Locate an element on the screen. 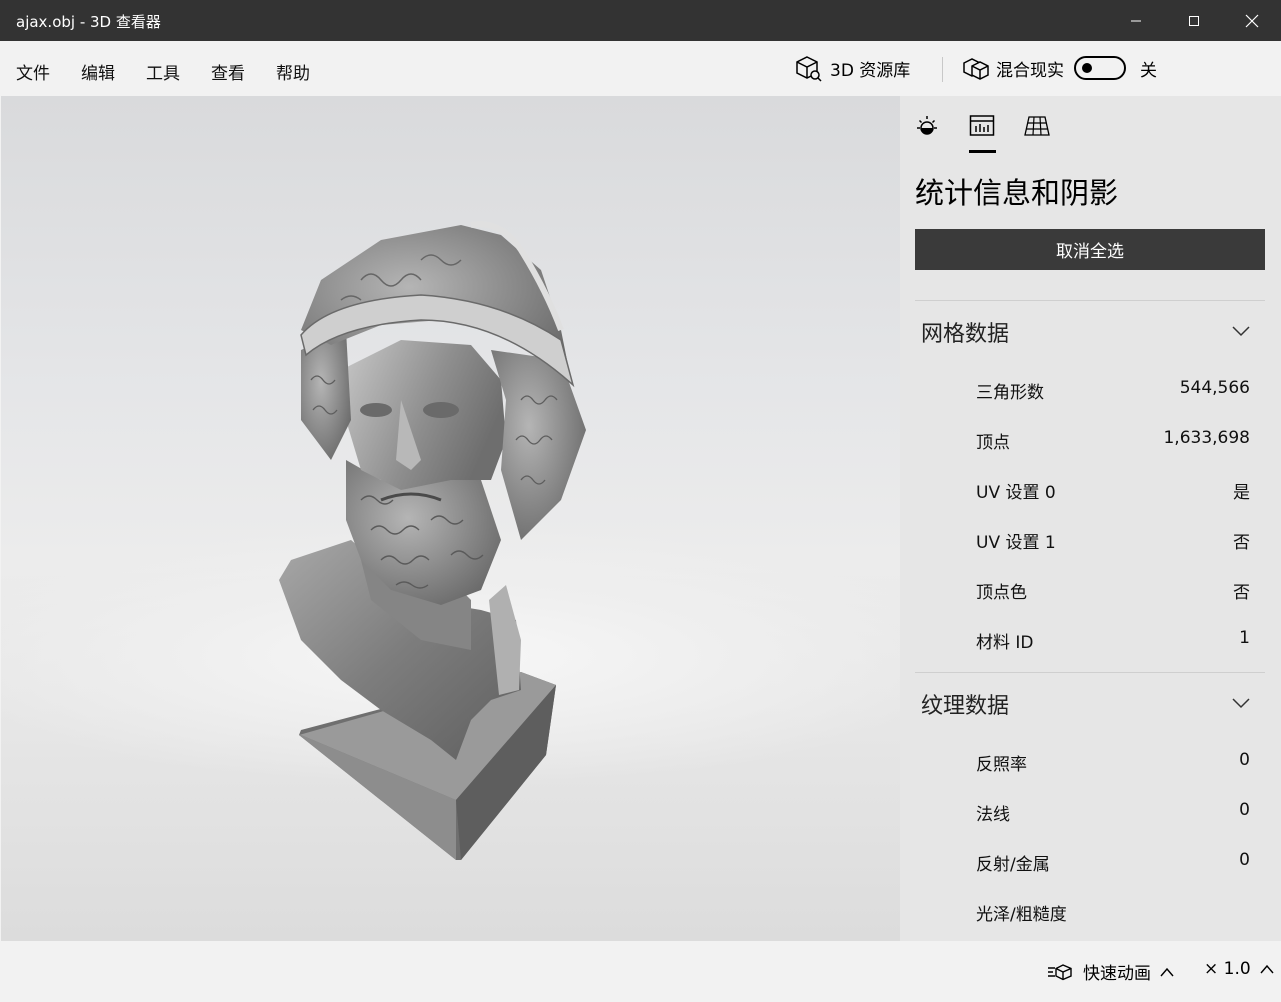 The image size is (1281, 1002). menu-bar: 文件 编辑 工具 查看 帮助 3D 资源库 混合现实 关 is located at coordinates (640, 68).